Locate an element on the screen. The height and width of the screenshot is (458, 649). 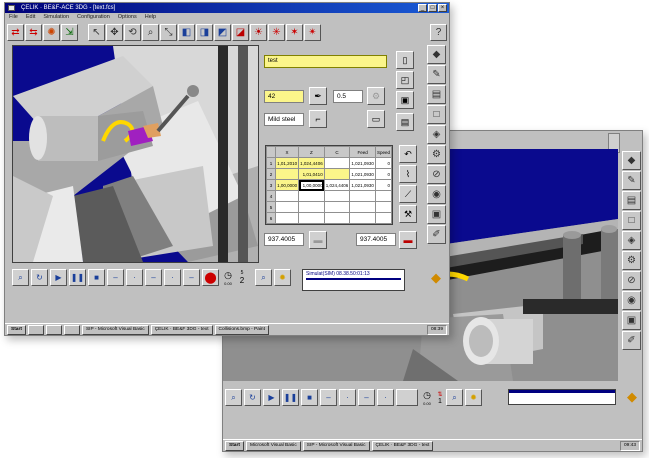
menu-options: Options is located at coordinates (127, 17).